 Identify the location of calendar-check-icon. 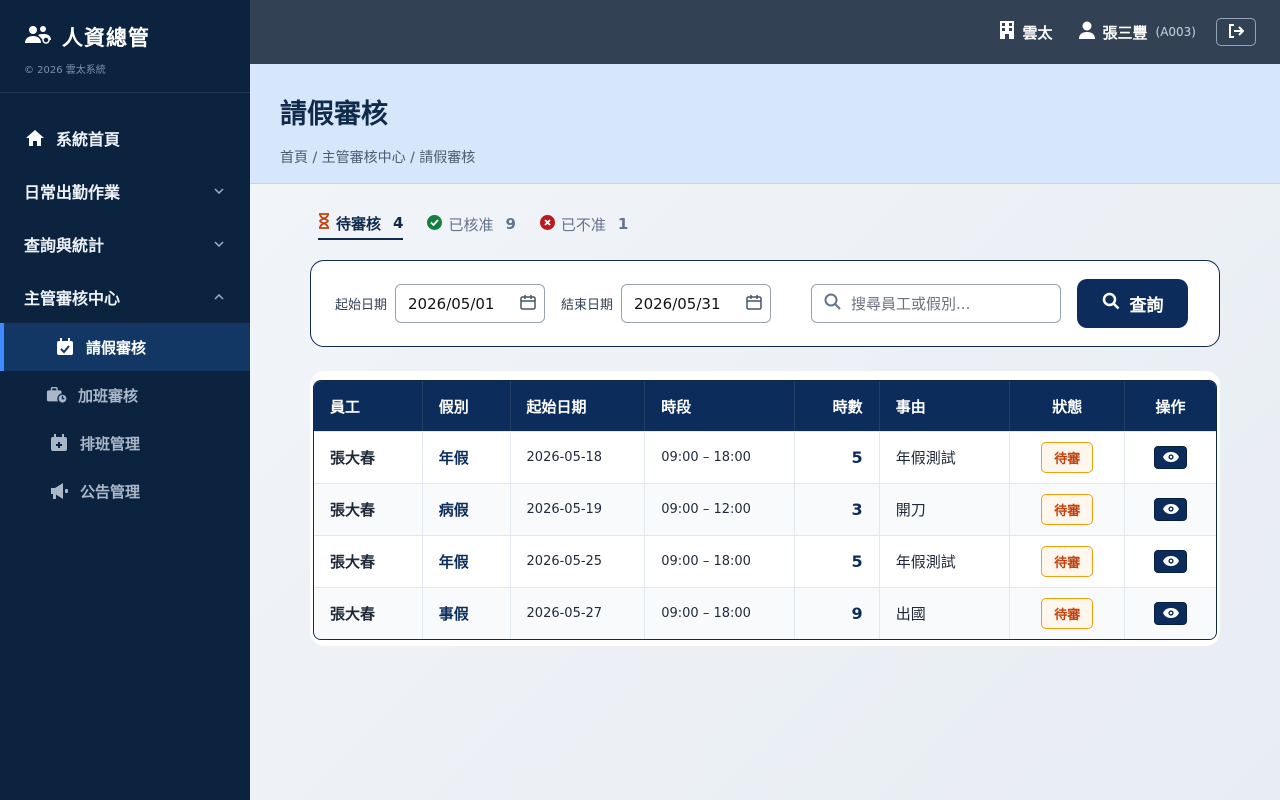
(65, 347).